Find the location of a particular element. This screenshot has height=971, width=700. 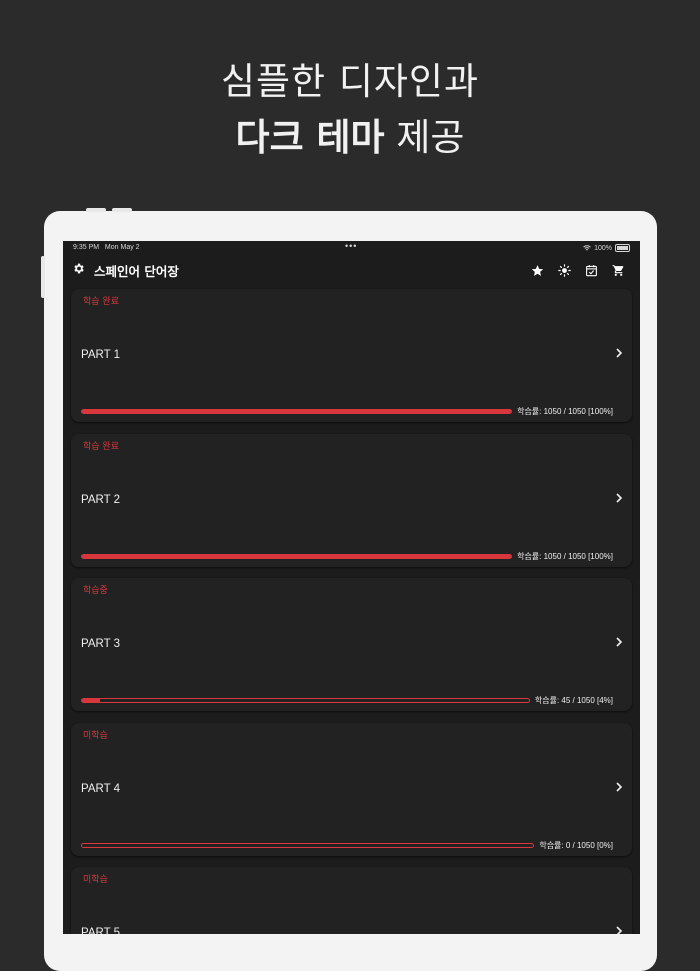

progress-text: 학습률: 45 / 1050 [4%] is located at coordinates (573, 700).